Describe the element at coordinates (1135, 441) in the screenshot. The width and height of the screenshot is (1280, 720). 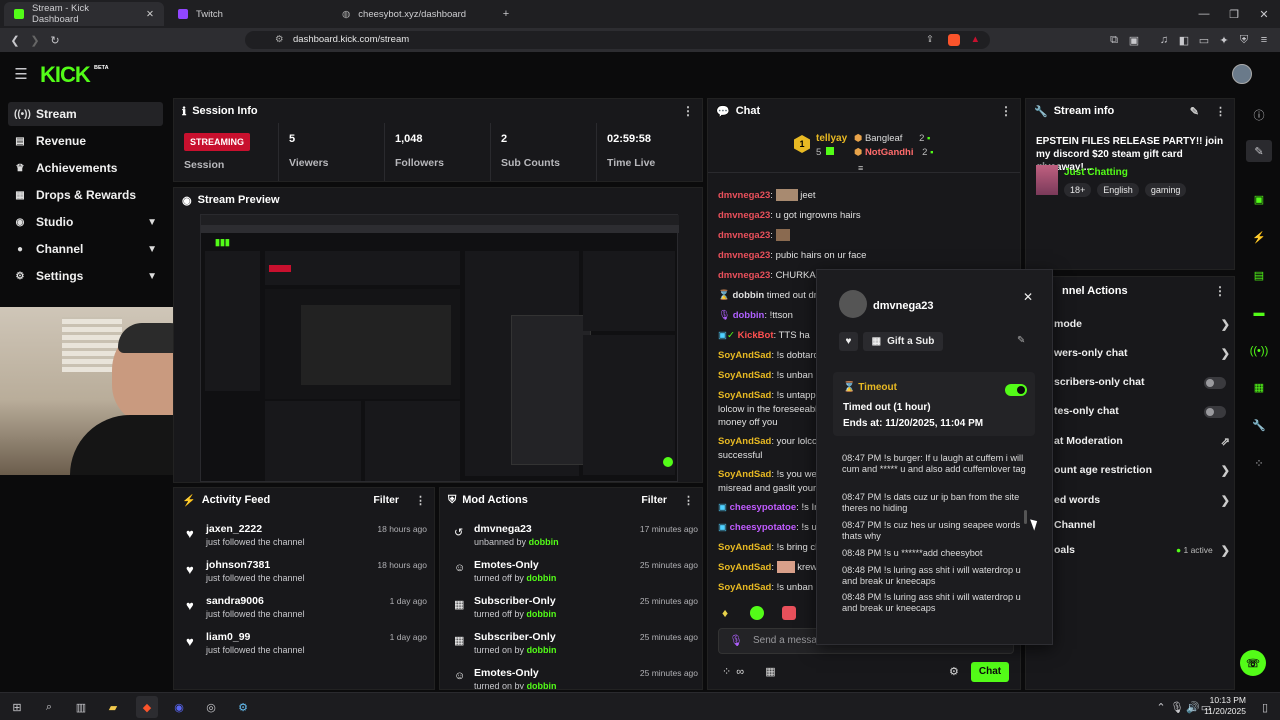
I see `channel-action-chat-moderation: at Moderation ⇗` at that location.